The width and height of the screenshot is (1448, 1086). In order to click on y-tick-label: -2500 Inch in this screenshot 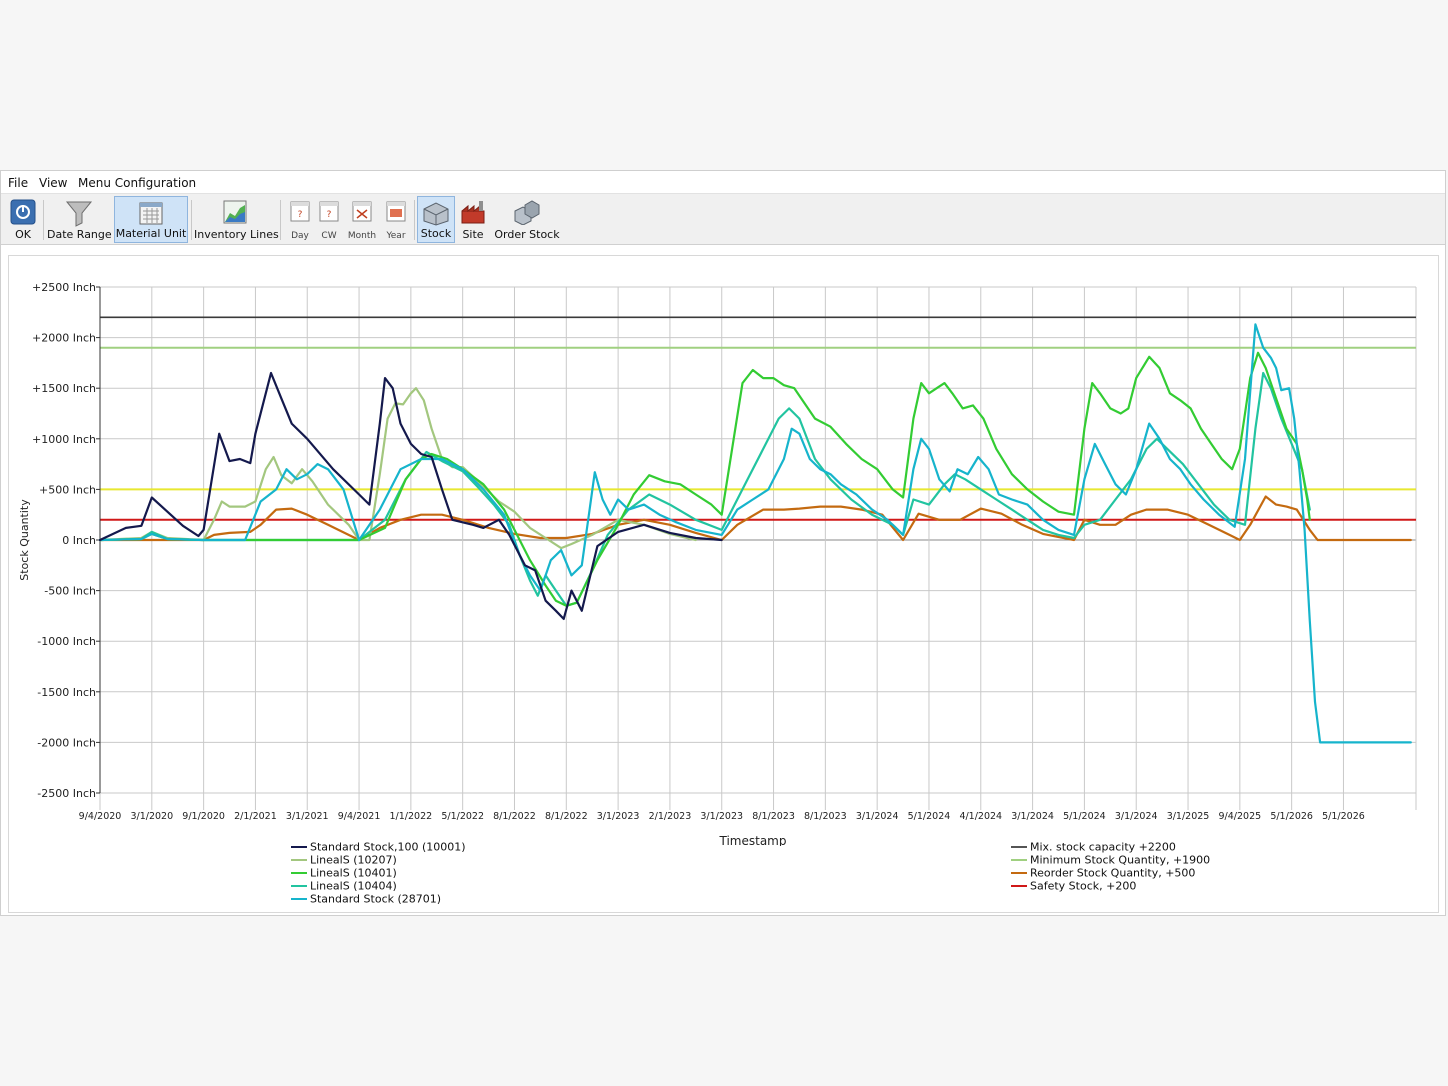, I will do `click(66, 793)`.